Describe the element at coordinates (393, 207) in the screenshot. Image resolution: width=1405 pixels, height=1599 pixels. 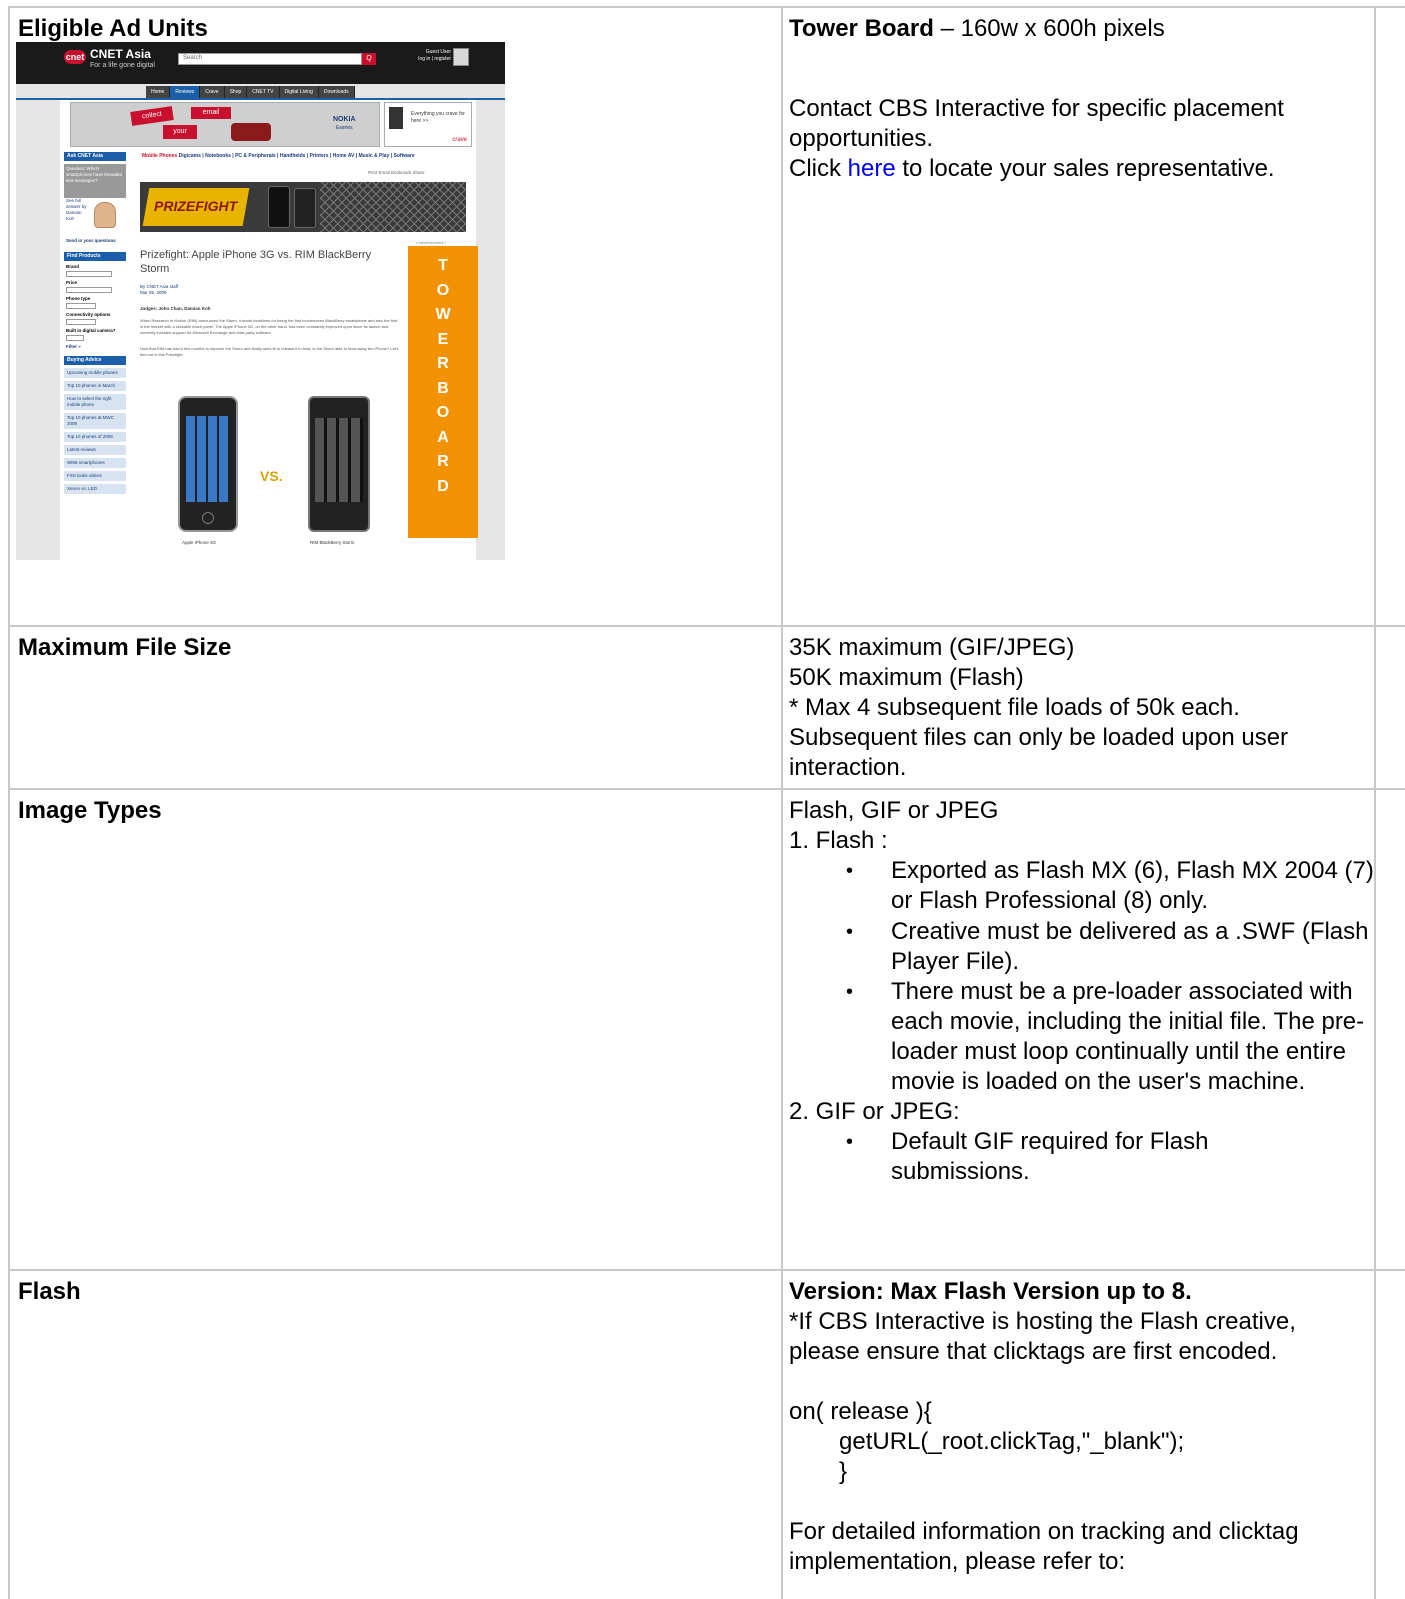
I see `cage-net` at that location.